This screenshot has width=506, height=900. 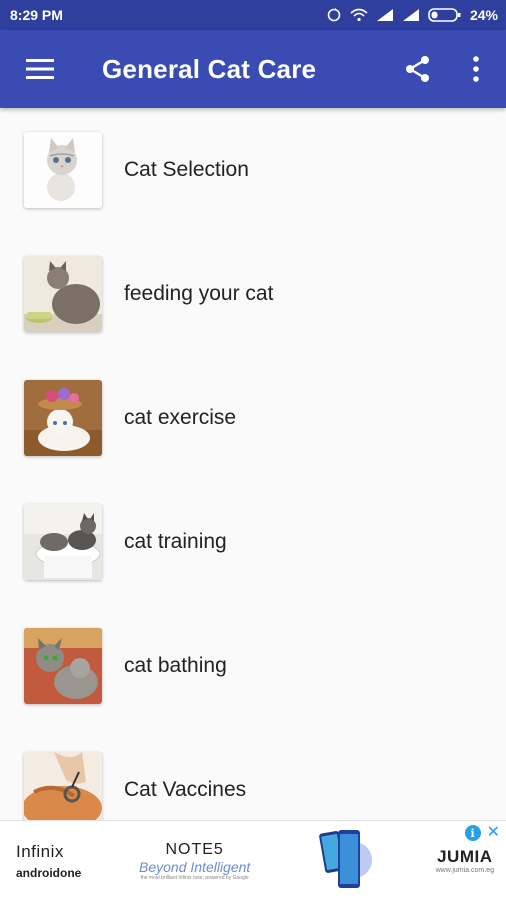 I want to click on app-bar: General Cat Care, so click(x=253, y=69).